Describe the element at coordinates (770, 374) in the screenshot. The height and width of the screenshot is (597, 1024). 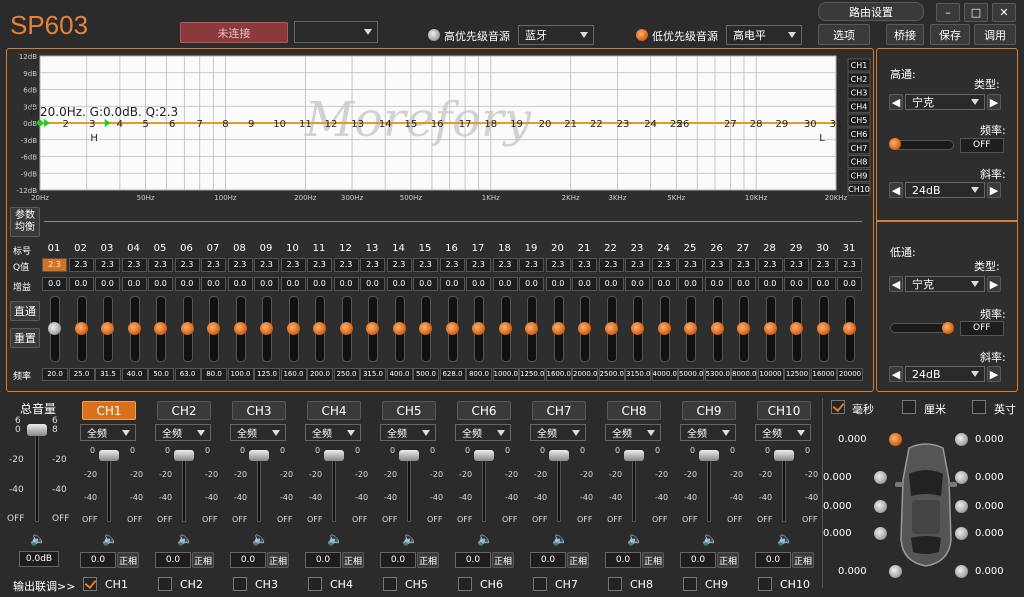
I see `band-freq-input: 10000` at that location.